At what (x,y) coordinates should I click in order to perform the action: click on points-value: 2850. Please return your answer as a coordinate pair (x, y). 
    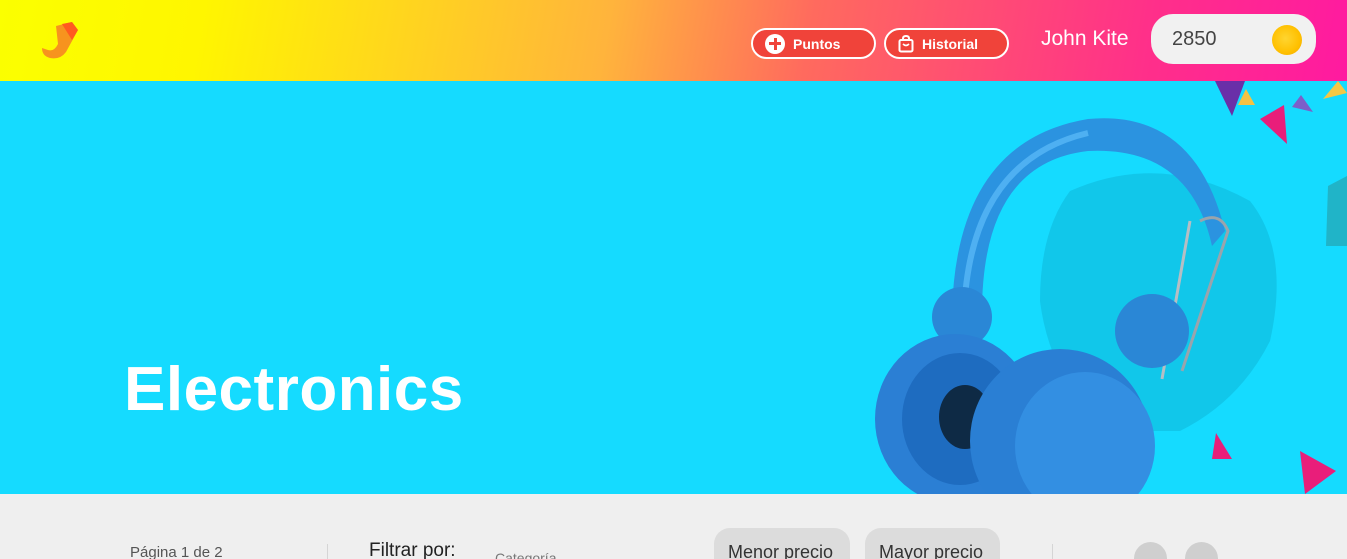
    Looking at the image, I should click on (1194, 38).